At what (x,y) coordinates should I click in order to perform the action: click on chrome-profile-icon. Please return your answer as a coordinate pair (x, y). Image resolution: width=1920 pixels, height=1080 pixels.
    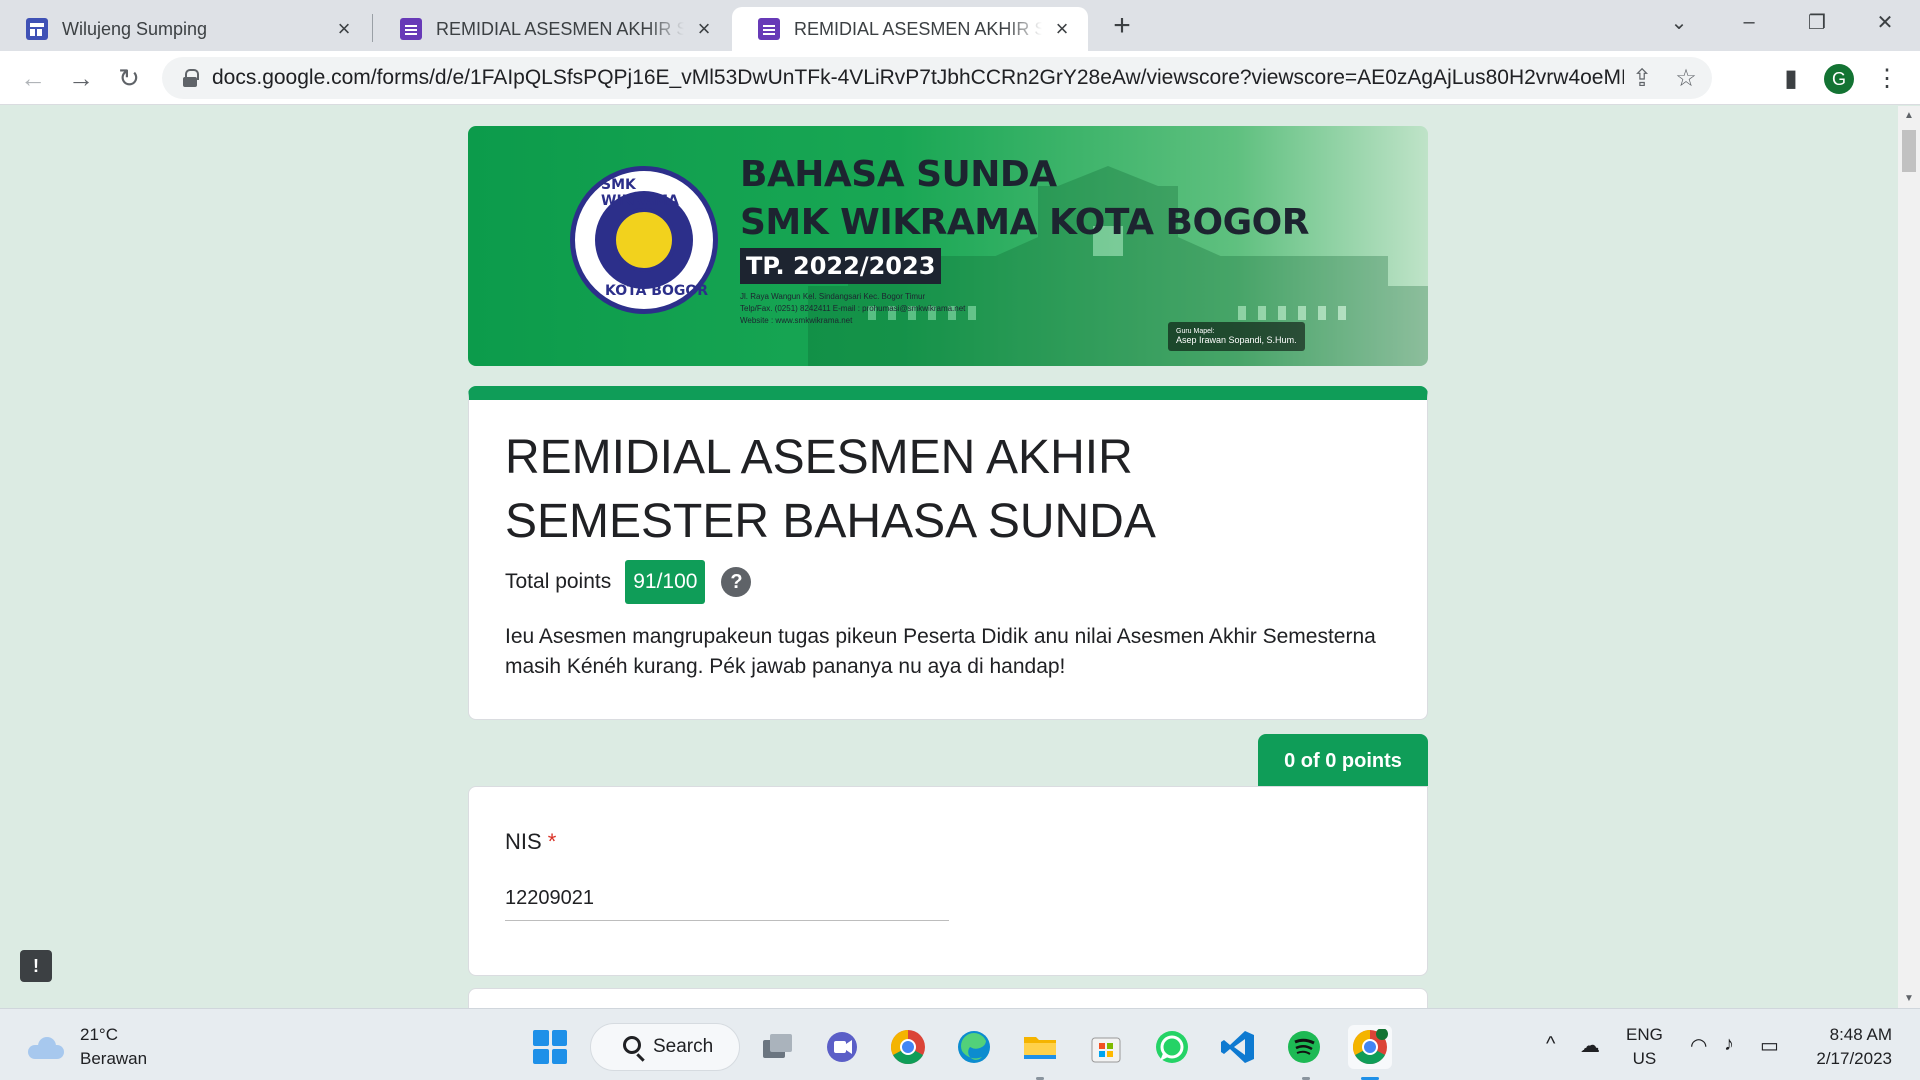
    Looking at the image, I should click on (1370, 1047).